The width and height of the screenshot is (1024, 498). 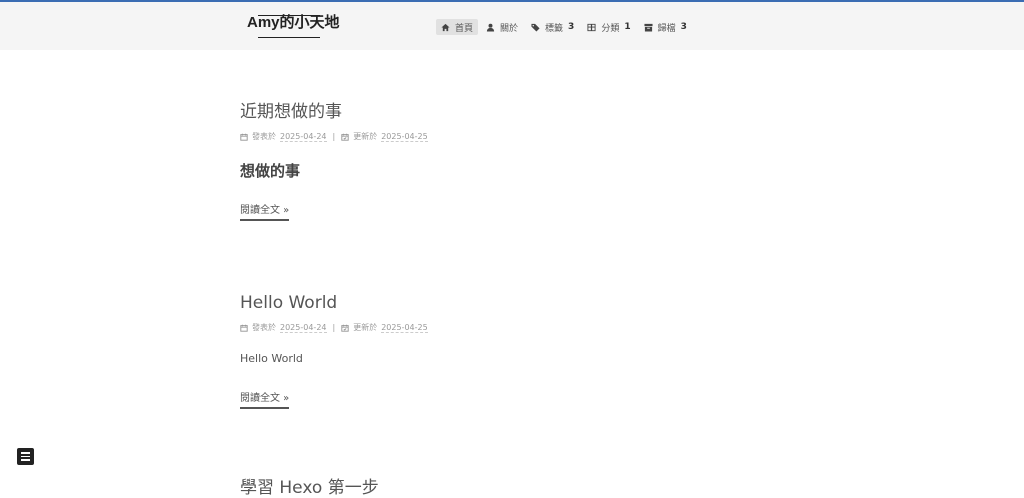 I want to click on sidebar-toggle-button, so click(x=25, y=456).